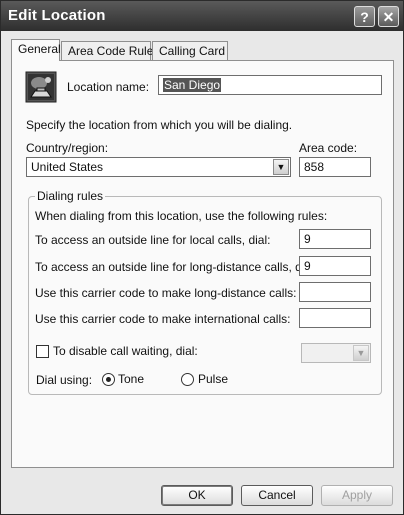 The height and width of the screenshot is (515, 404). Describe the element at coordinates (131, 379) in the screenshot. I see `tone-label: Tone` at that location.